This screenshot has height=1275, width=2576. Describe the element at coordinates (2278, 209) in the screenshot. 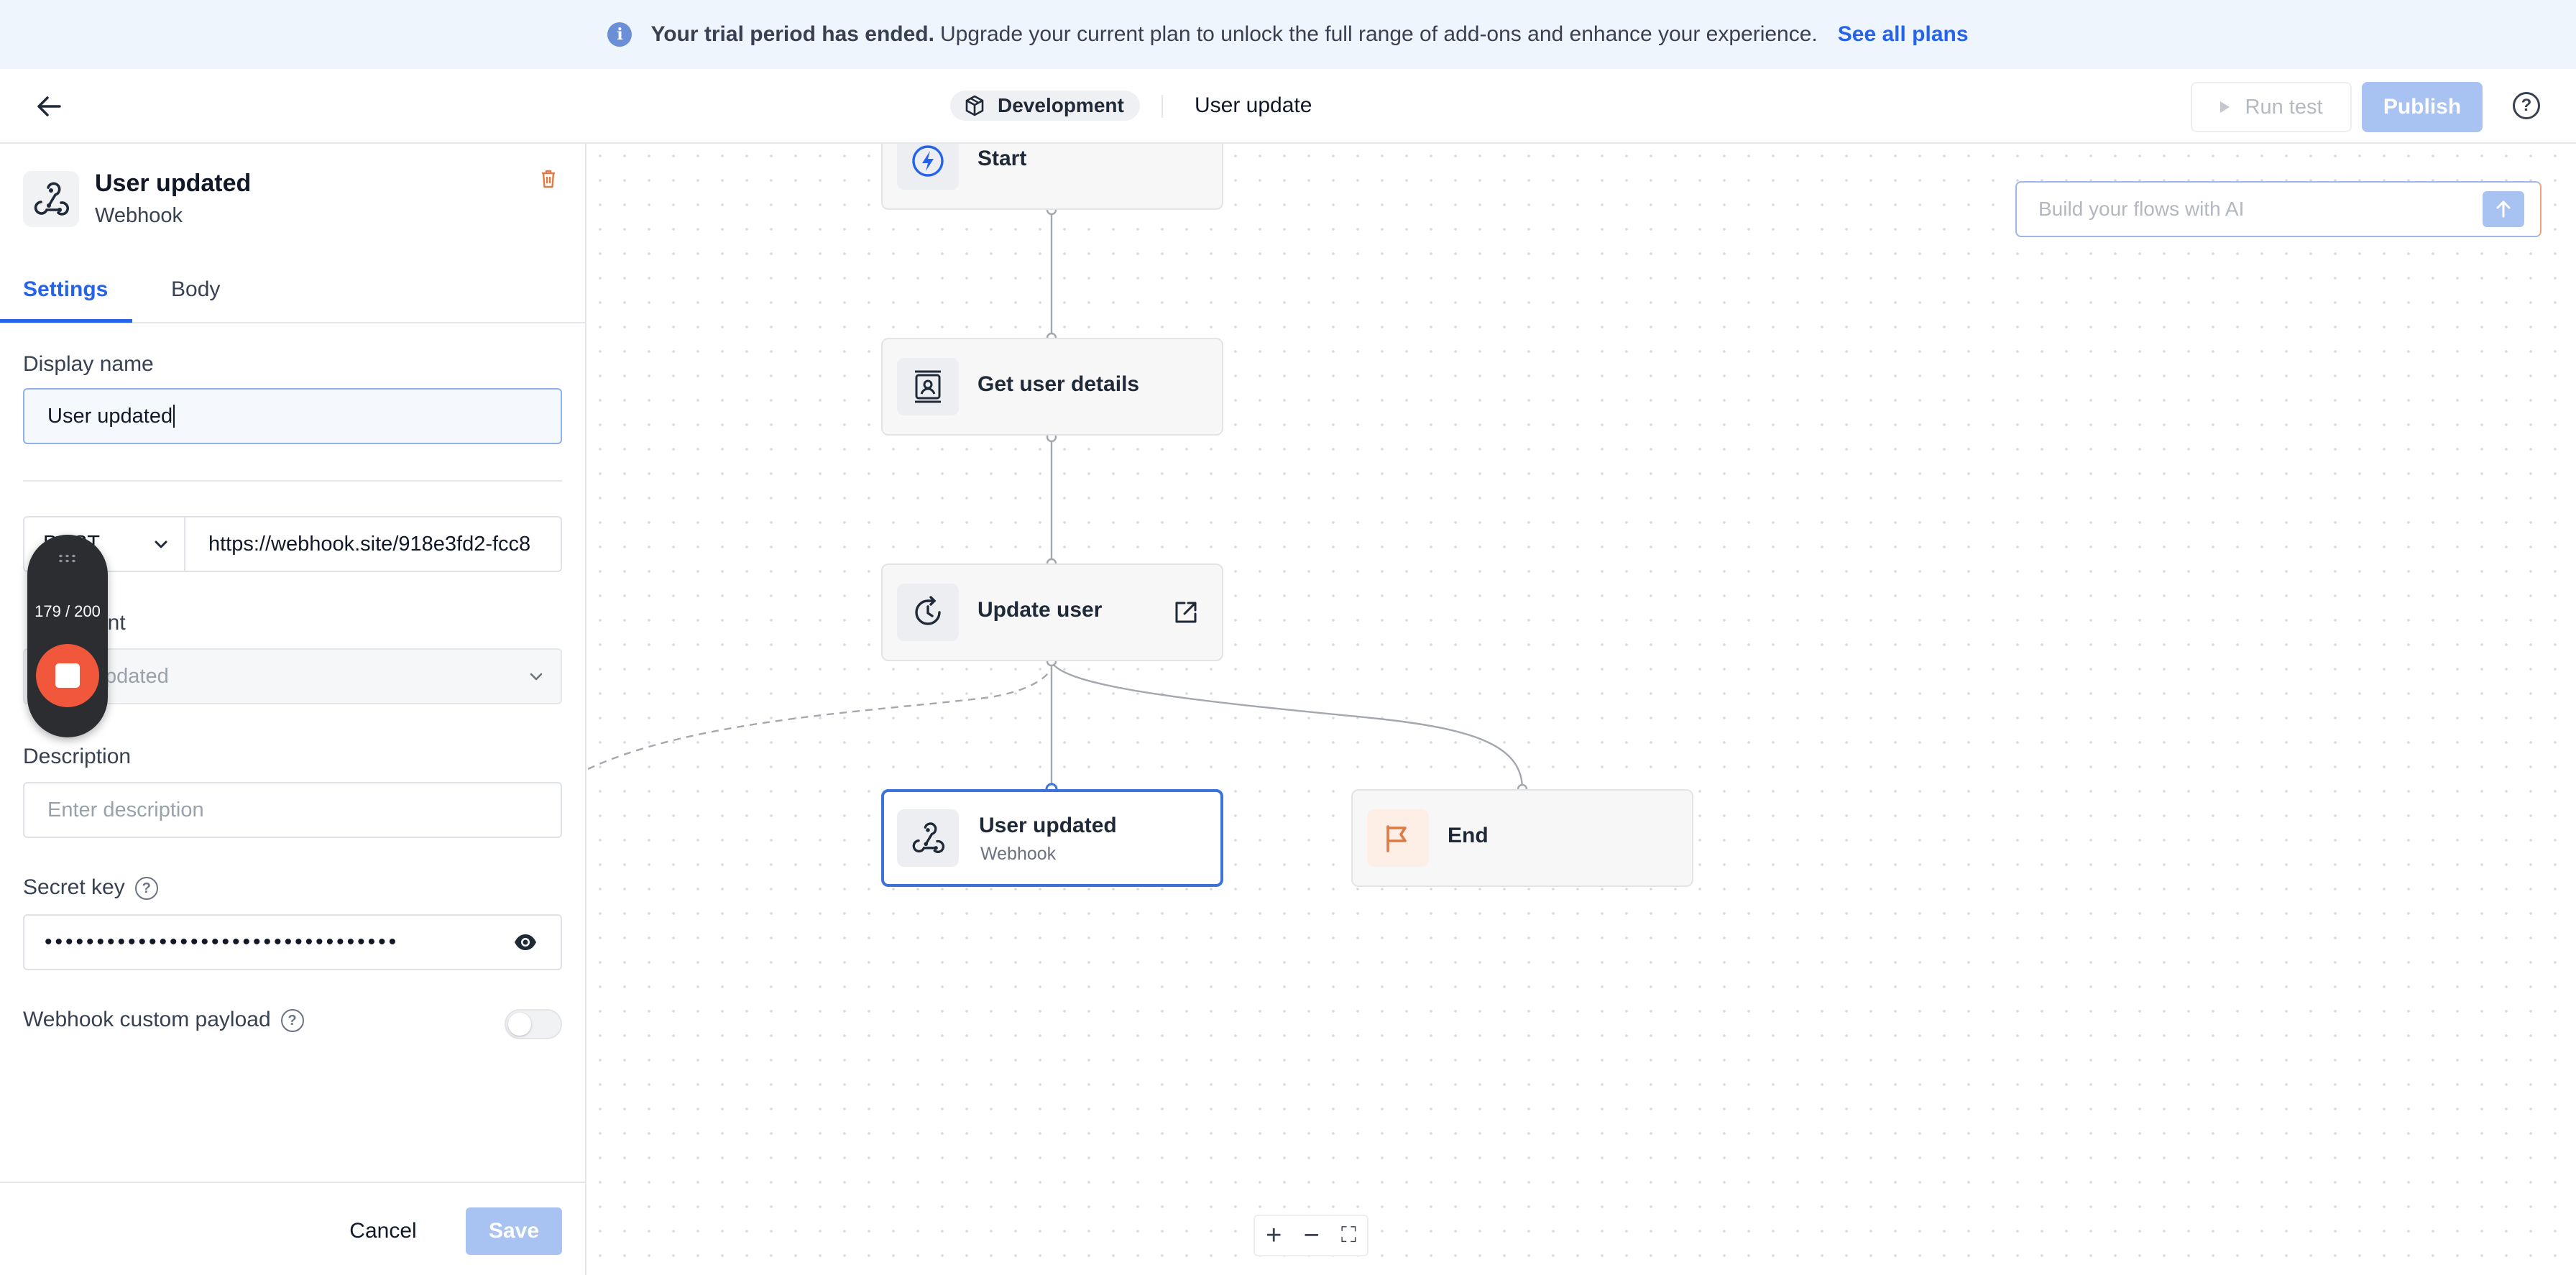

I see `ai-prompt-input: Build your flows with AI` at that location.